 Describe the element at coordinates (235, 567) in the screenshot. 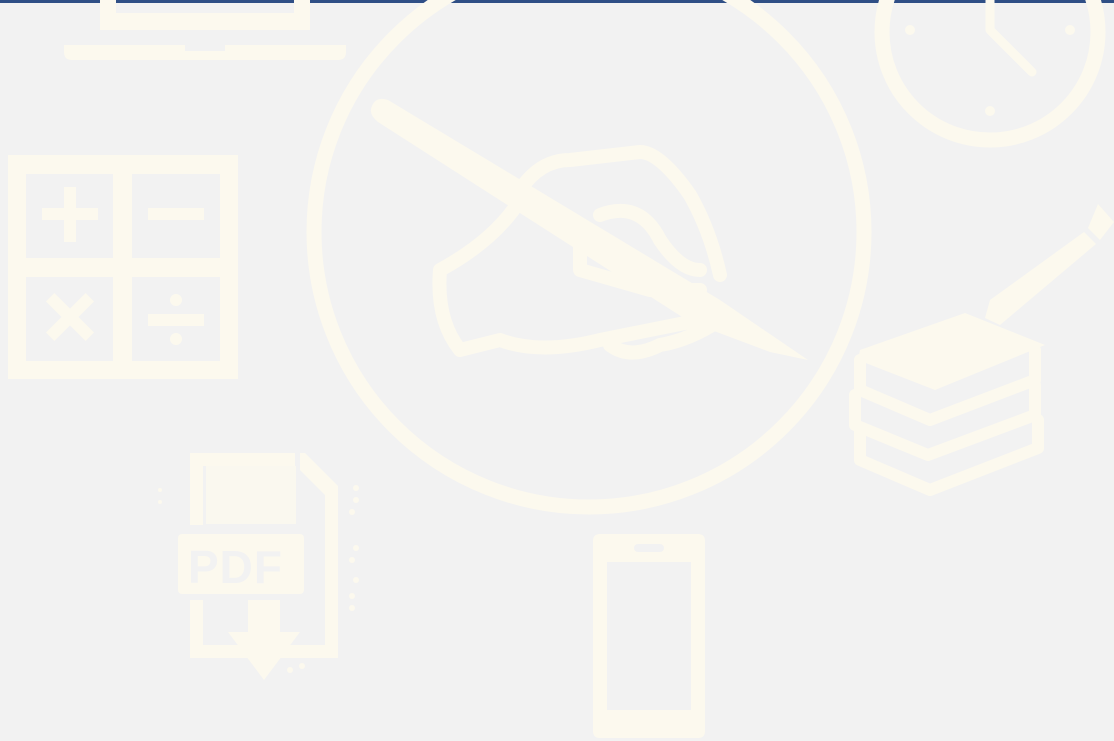

I see `pdf-label: PDF` at that location.